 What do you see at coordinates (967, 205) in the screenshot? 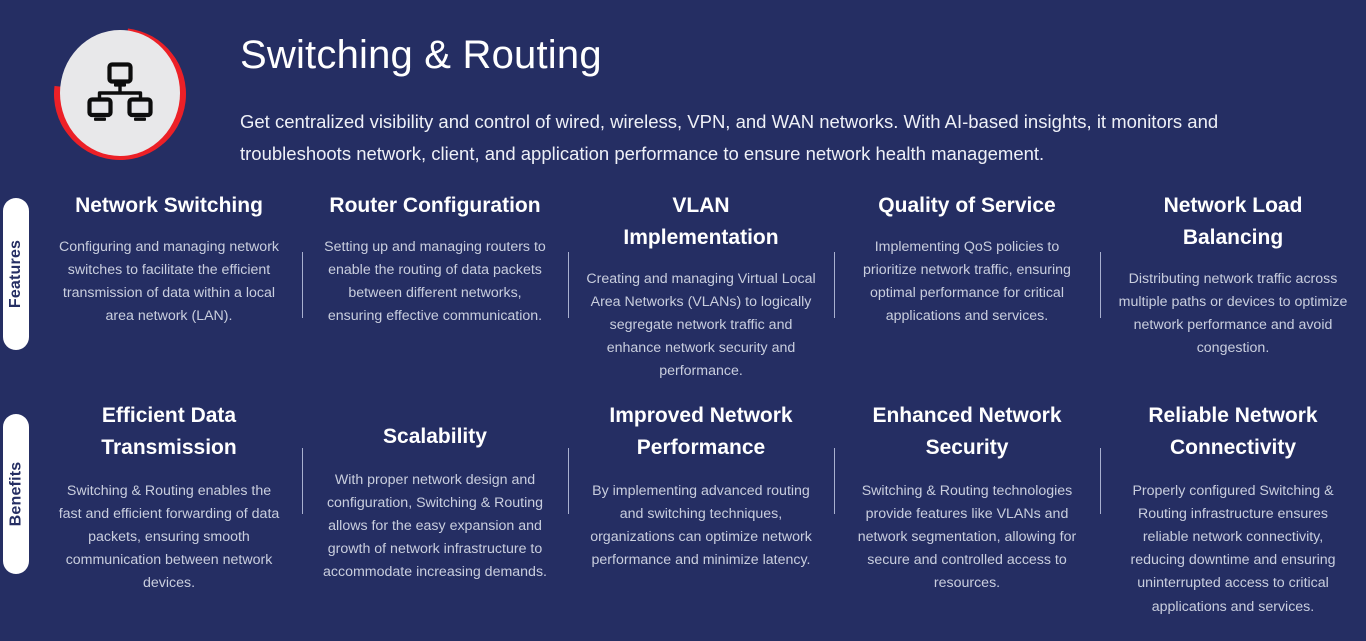
I see `feature-card-title: Quality of Service` at bounding box center [967, 205].